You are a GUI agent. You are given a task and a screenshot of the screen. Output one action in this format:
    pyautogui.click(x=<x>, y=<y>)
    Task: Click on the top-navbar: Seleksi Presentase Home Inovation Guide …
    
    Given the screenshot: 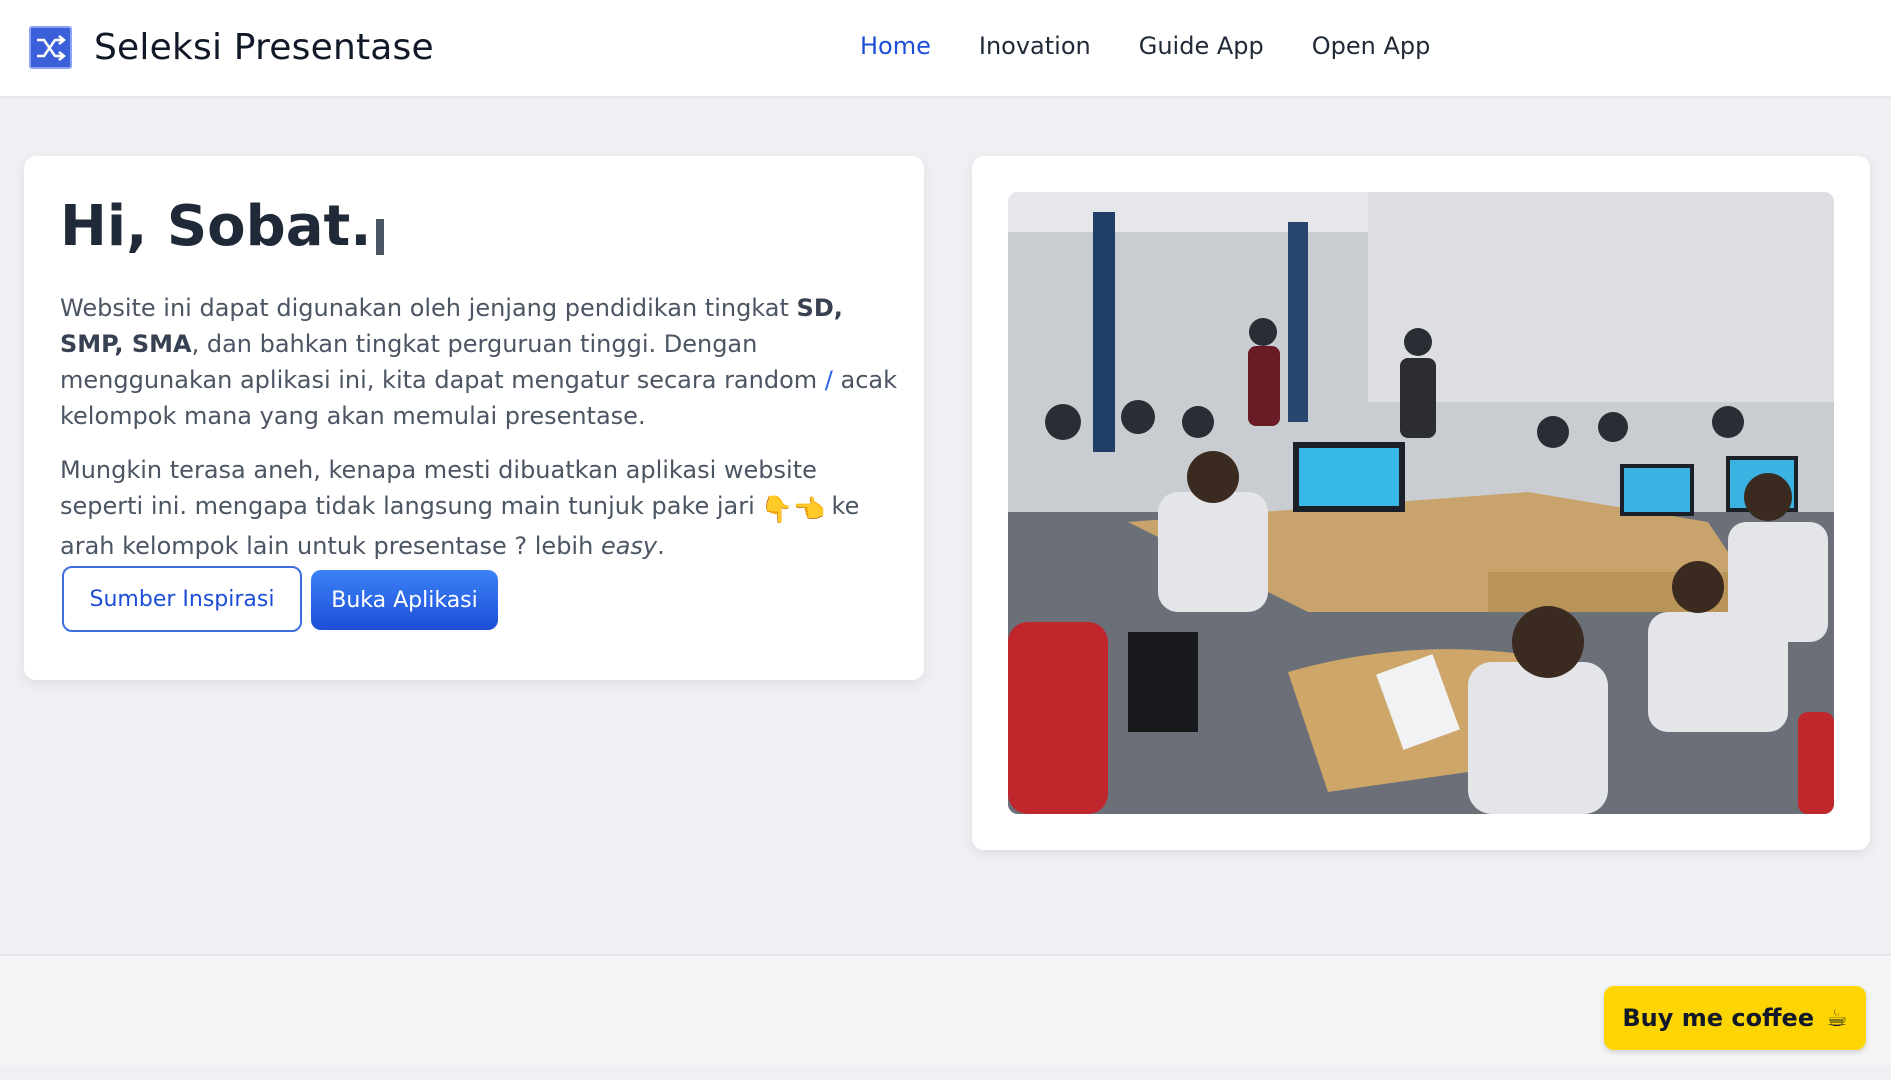 What is the action you would take?
    pyautogui.click(x=945, y=48)
    